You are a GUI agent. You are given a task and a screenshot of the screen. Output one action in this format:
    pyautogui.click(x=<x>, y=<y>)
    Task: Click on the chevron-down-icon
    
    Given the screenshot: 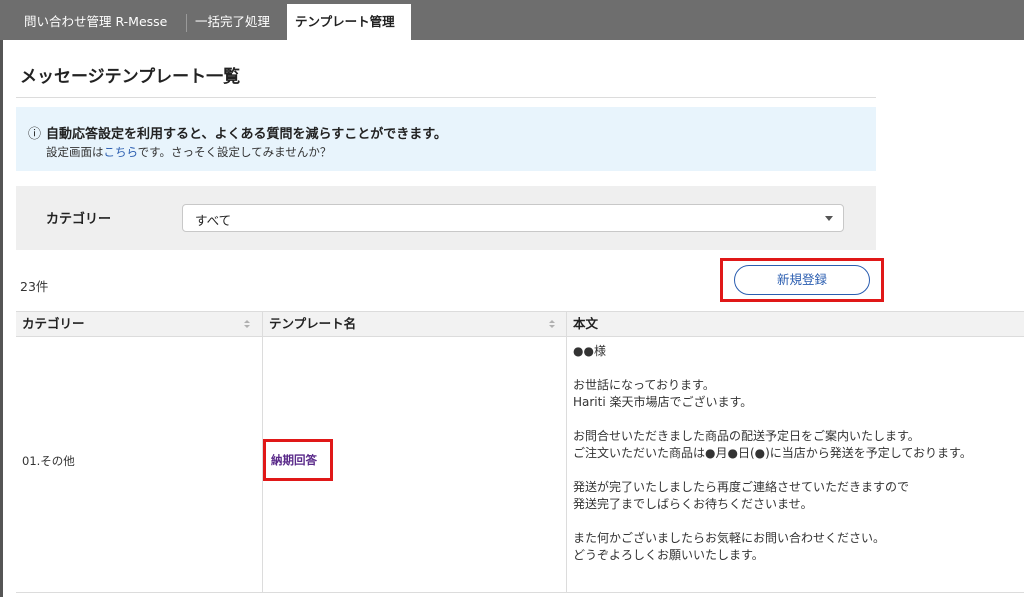 What is the action you would take?
    pyautogui.click(x=829, y=218)
    